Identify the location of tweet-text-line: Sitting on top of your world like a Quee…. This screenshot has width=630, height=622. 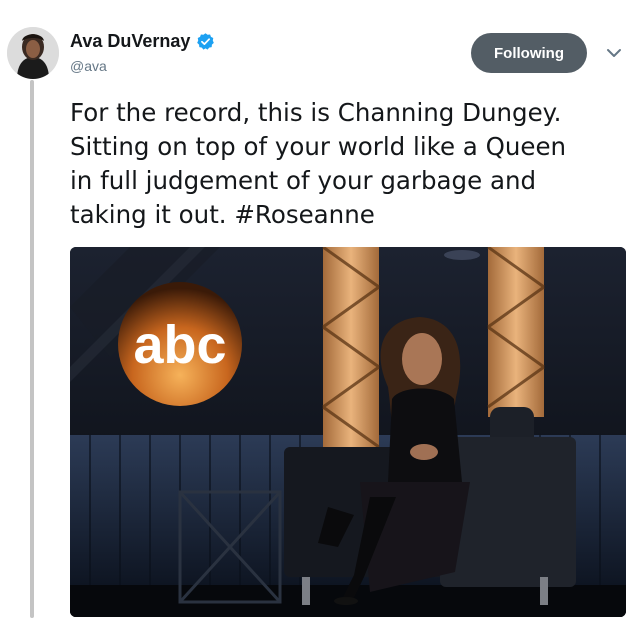
(318, 146).